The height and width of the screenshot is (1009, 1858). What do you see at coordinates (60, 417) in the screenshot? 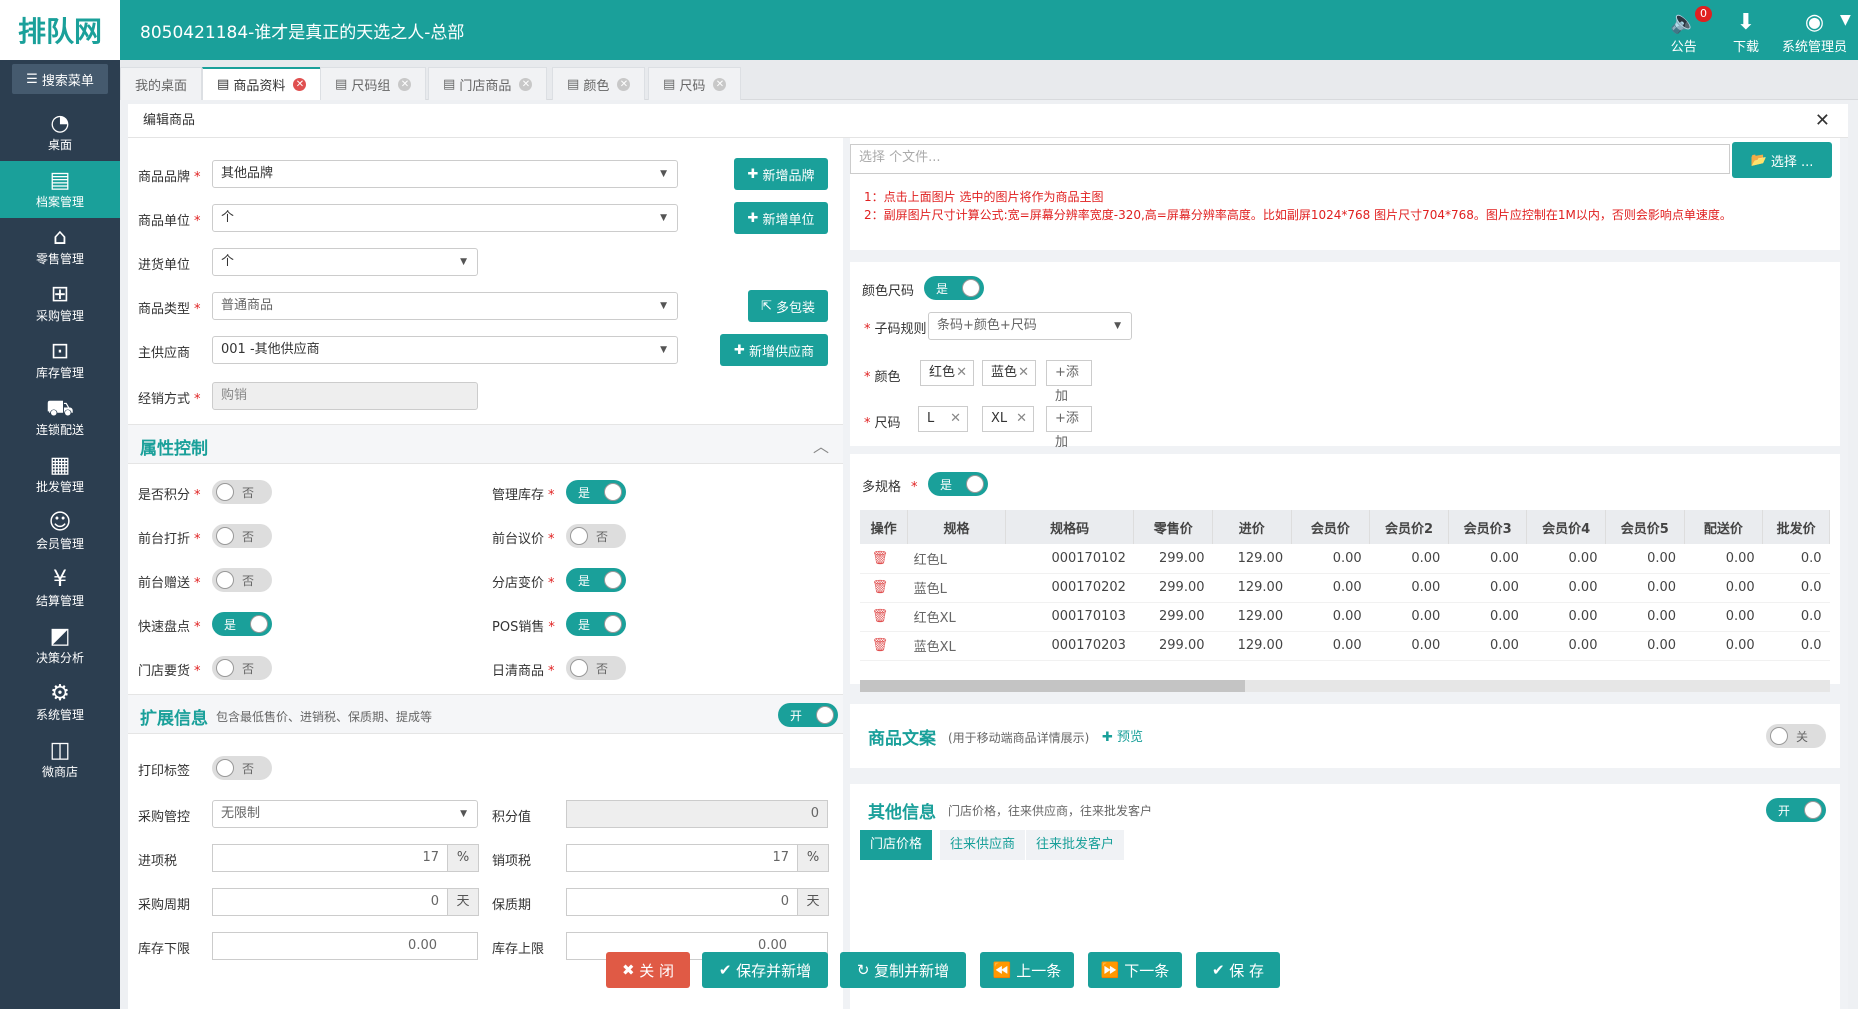
I see `sidebar-item-distribution: ⛟ 连锁配送` at bounding box center [60, 417].